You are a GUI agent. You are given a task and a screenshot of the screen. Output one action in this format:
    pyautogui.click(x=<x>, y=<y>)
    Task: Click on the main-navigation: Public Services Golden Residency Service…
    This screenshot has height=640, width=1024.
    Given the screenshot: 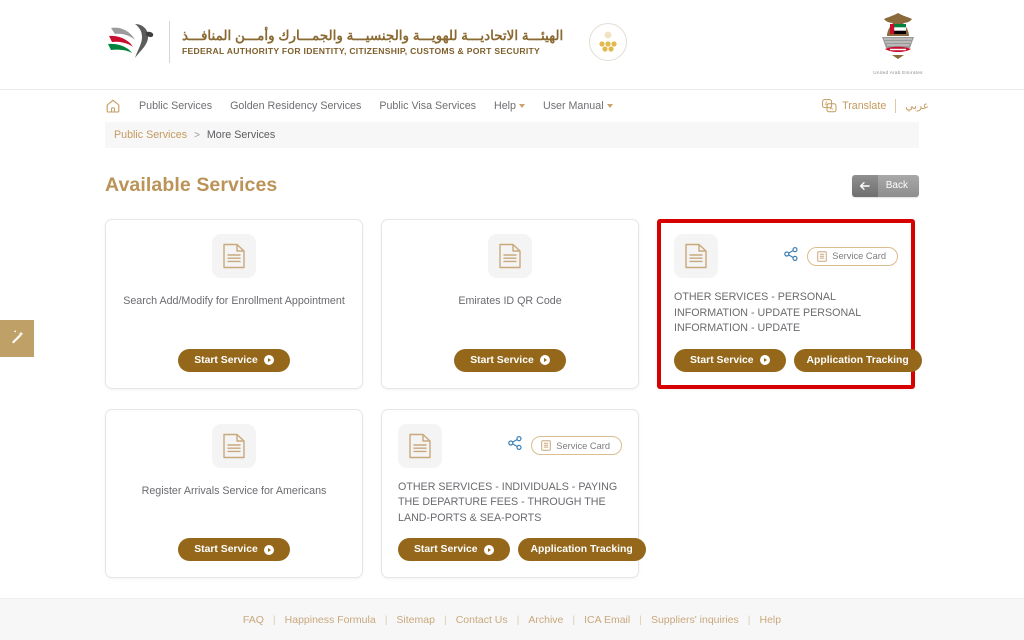 What is the action you would take?
    pyautogui.click(x=512, y=106)
    